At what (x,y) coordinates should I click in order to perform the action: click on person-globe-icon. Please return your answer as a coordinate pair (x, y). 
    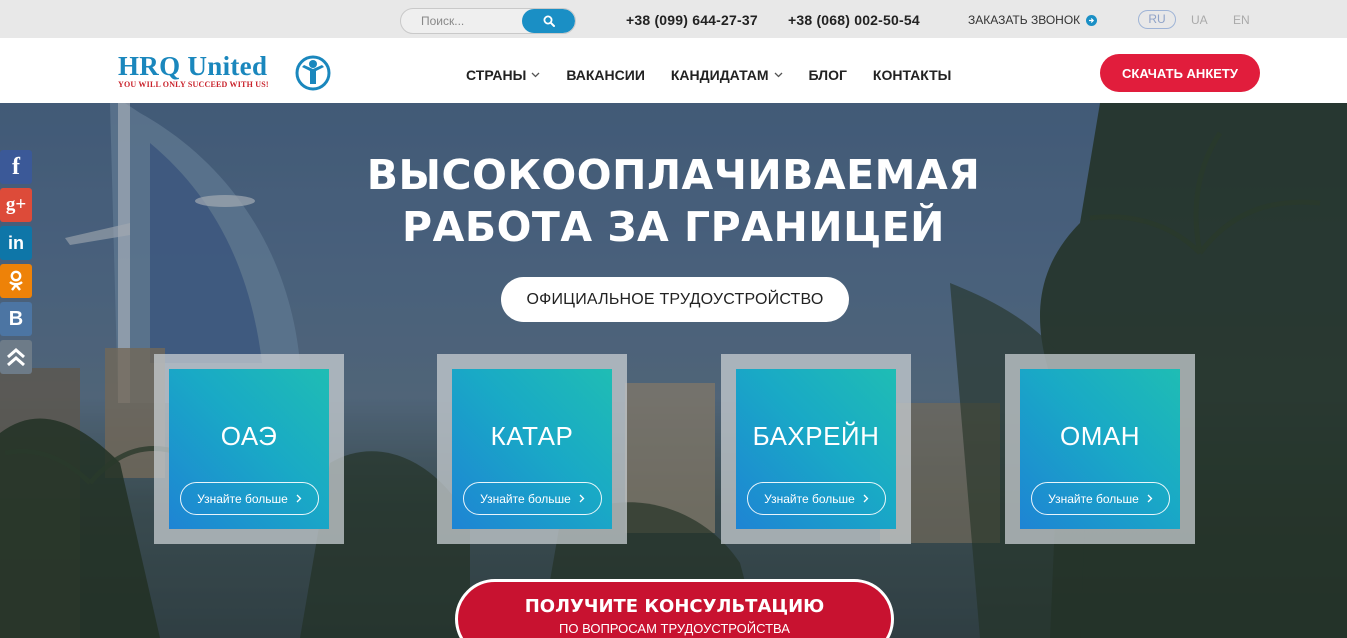
    Looking at the image, I should click on (313, 73).